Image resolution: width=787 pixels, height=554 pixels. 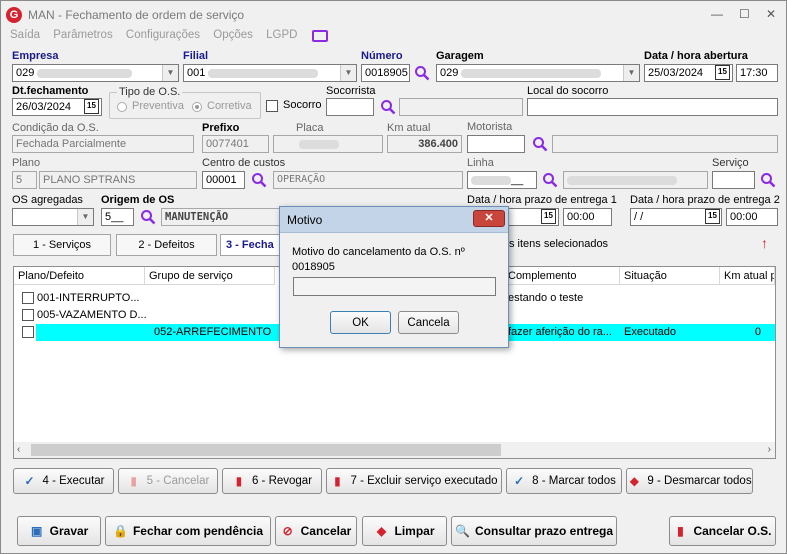 I want to click on corretiva-radio, so click(x=197, y=107).